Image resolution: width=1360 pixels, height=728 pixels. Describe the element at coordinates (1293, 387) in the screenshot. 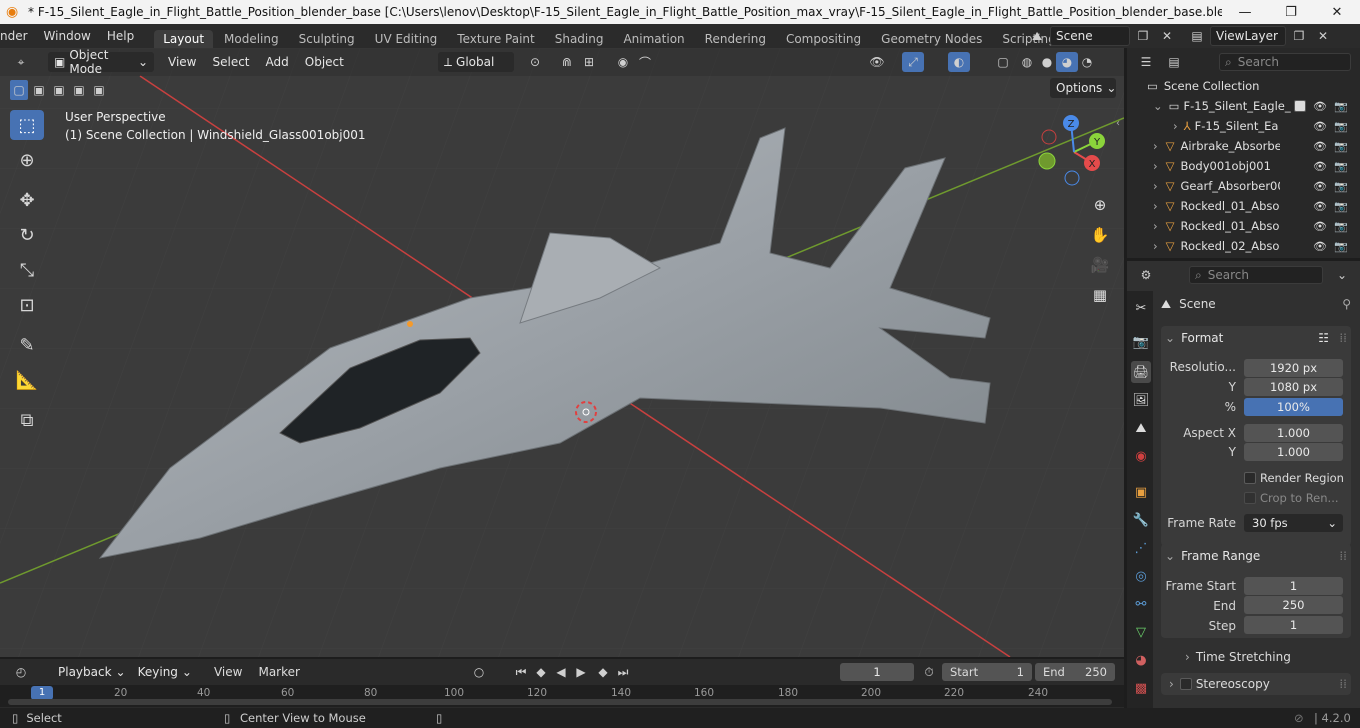

I see `resolution-y-field: 1080 px` at that location.